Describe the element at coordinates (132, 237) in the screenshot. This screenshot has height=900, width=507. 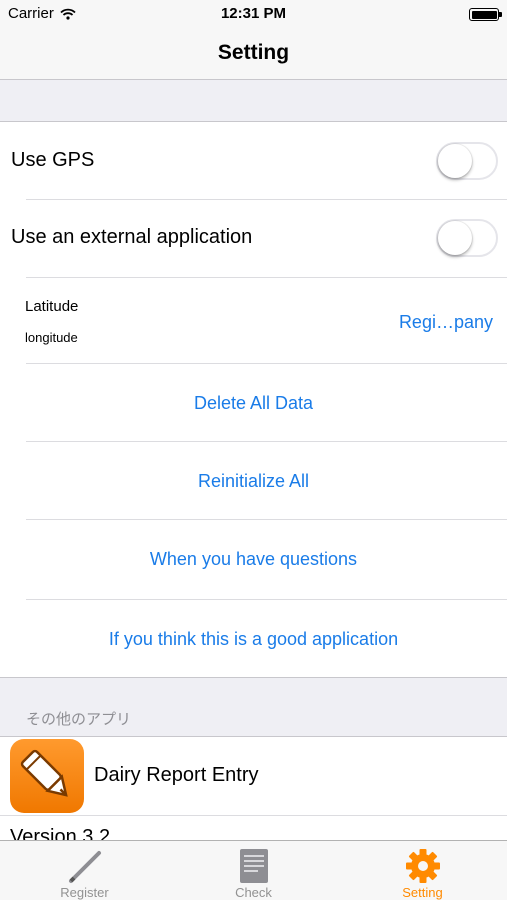
I see `external-app-label: Use an external application` at that location.